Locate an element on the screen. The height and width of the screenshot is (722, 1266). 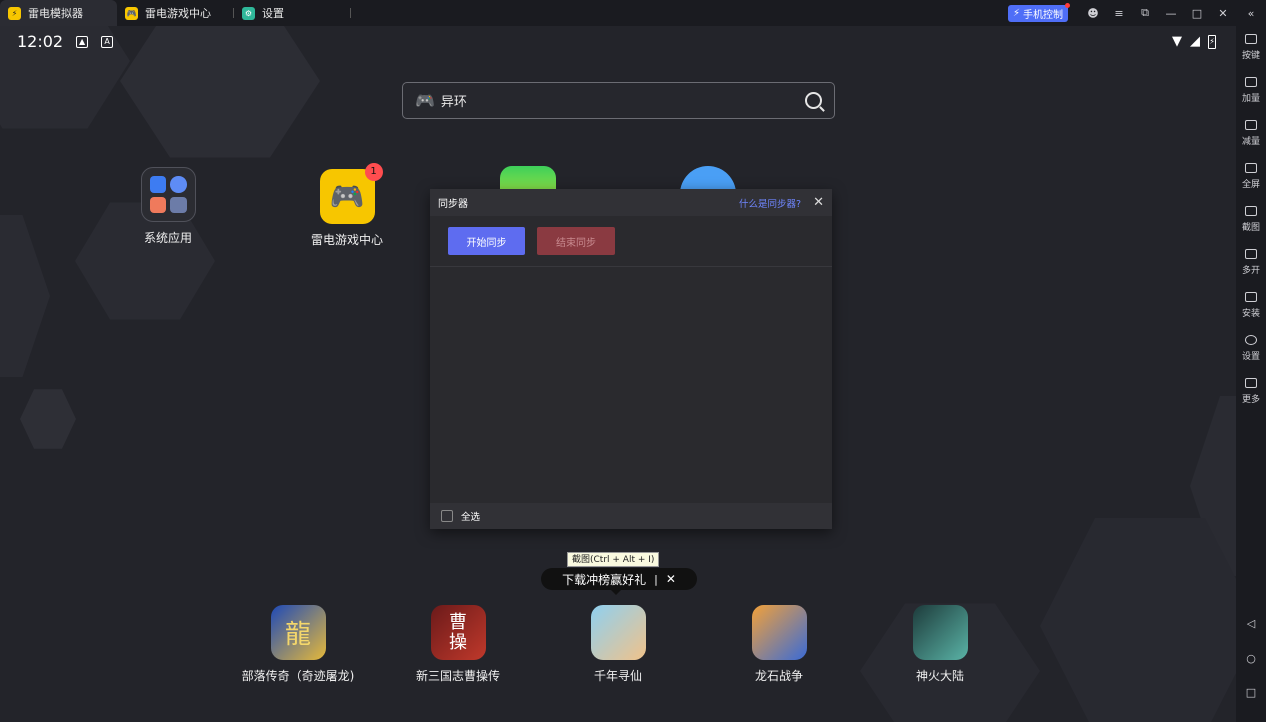
app-label: 系统应用 is located at coordinates (167, 238).